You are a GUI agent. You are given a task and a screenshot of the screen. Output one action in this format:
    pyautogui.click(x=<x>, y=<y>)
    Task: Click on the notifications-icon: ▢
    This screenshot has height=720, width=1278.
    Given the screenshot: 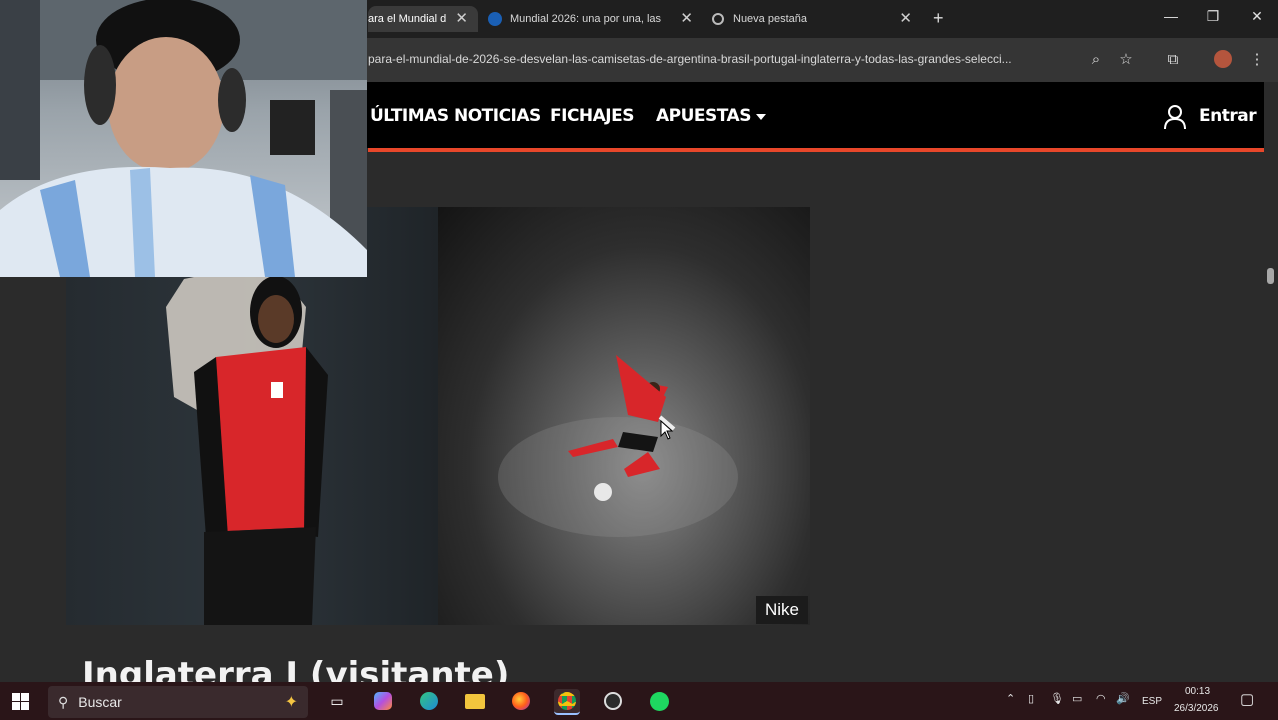 What is the action you would take?
    pyautogui.click(x=1247, y=699)
    